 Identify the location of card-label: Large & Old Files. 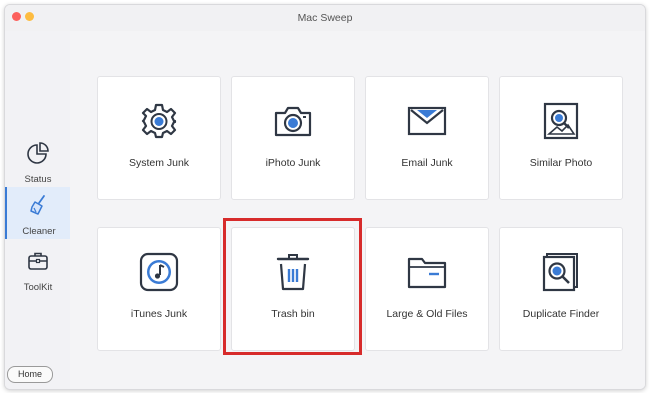
(427, 314).